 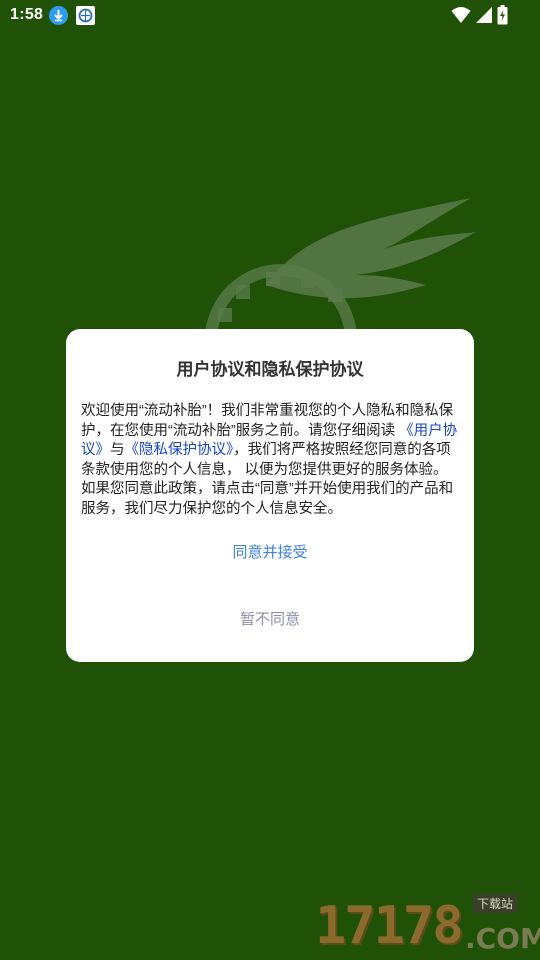 What do you see at coordinates (502, 938) in the screenshot?
I see `watermark-domain: .COM` at bounding box center [502, 938].